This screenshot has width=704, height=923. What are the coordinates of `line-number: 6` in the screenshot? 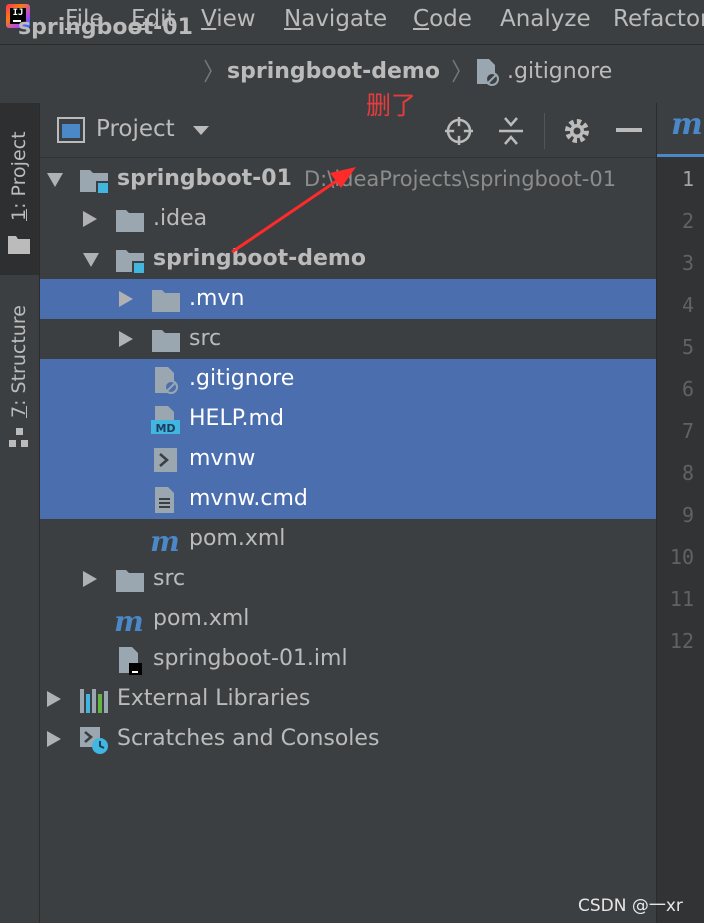 It's located at (687, 389).